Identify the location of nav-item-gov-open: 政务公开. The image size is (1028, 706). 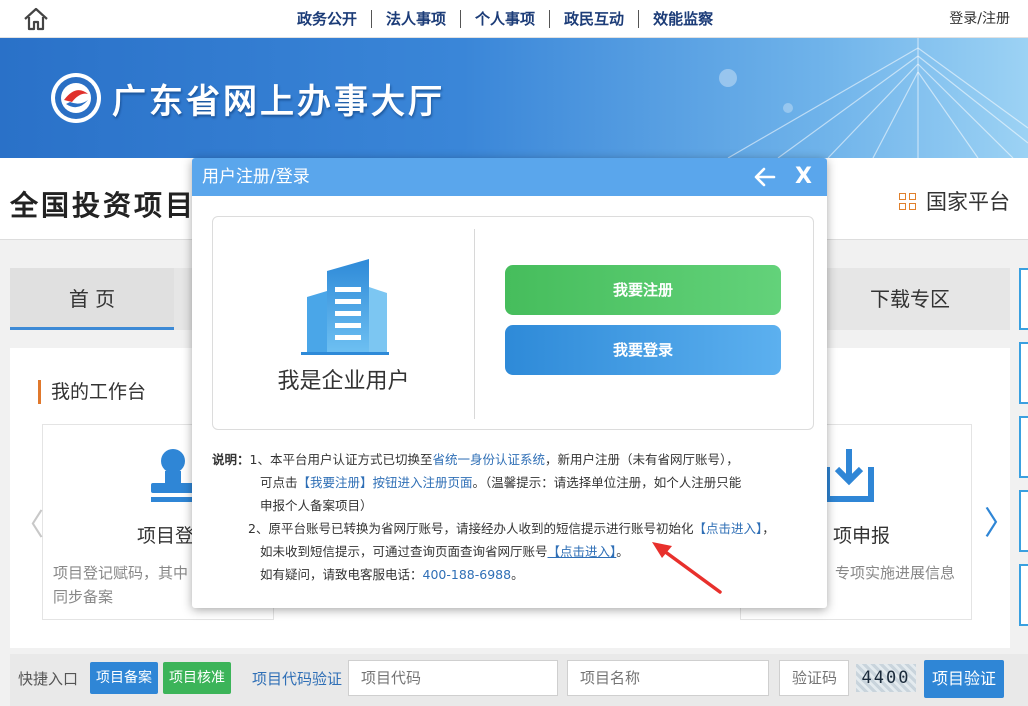
(327, 19).